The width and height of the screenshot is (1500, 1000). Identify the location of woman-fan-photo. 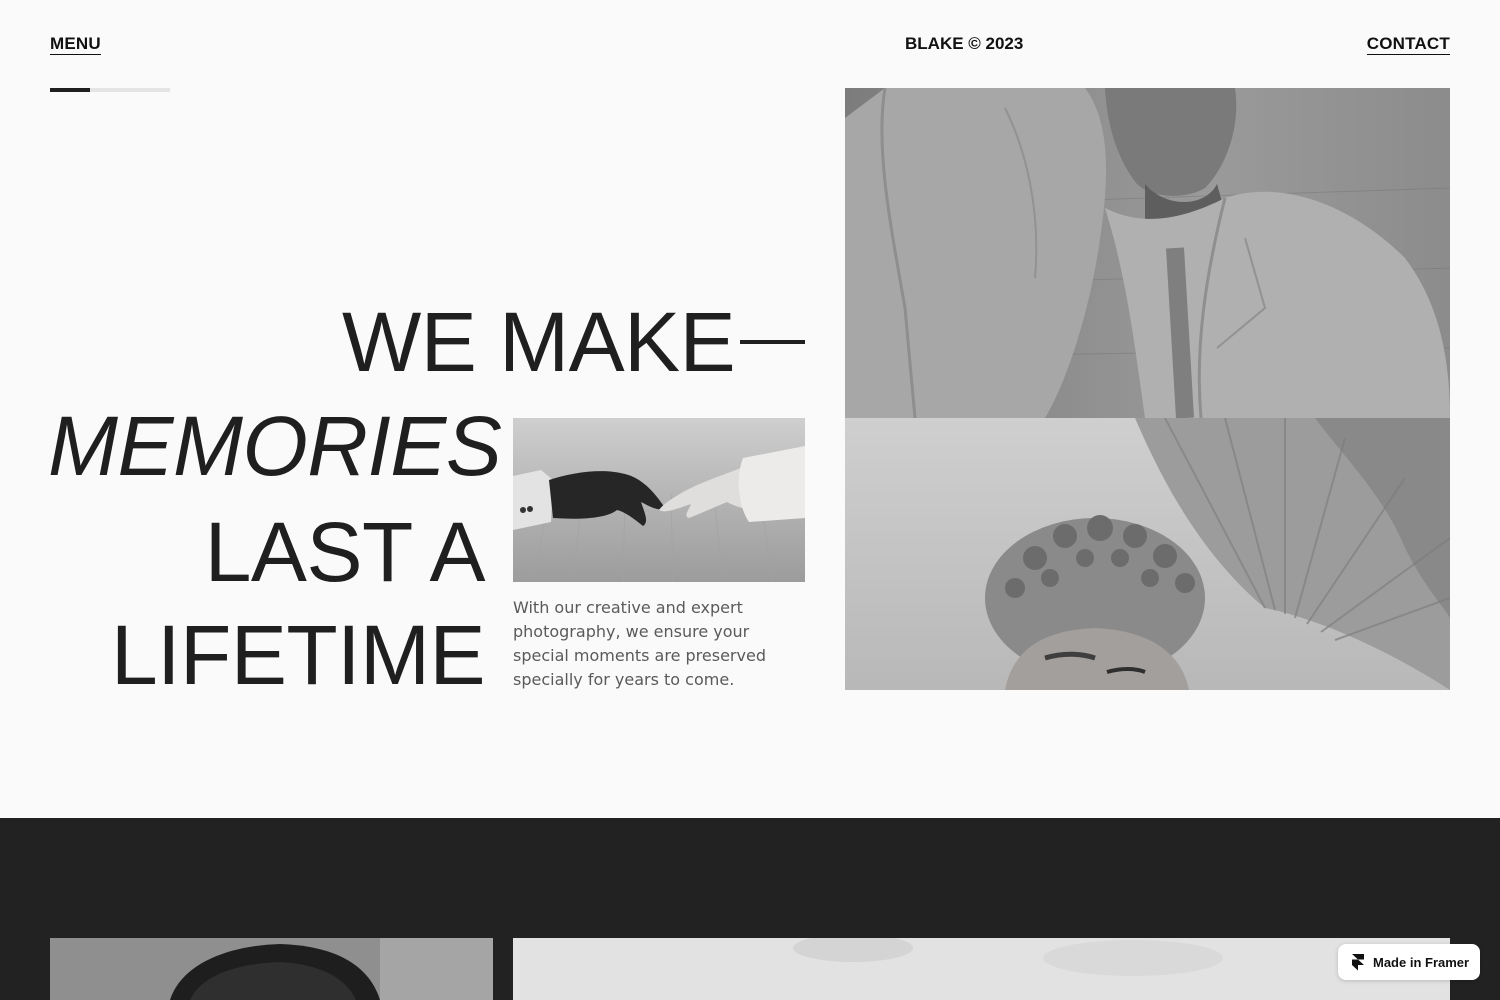
(1147, 554).